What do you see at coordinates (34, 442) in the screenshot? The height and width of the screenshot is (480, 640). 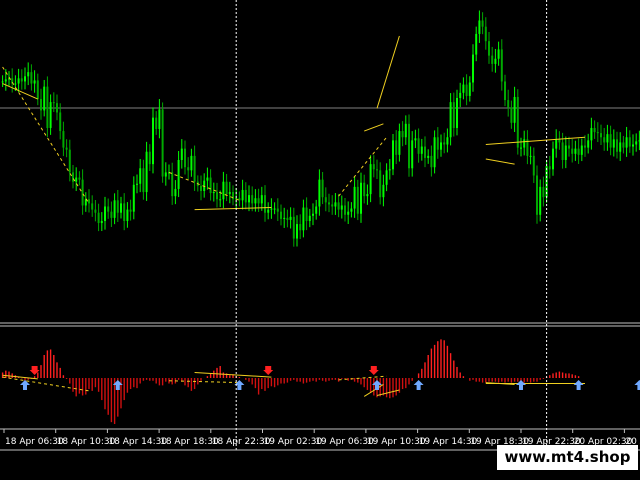 I see `time-tick-label: 18 Apr 06:30` at bounding box center [34, 442].